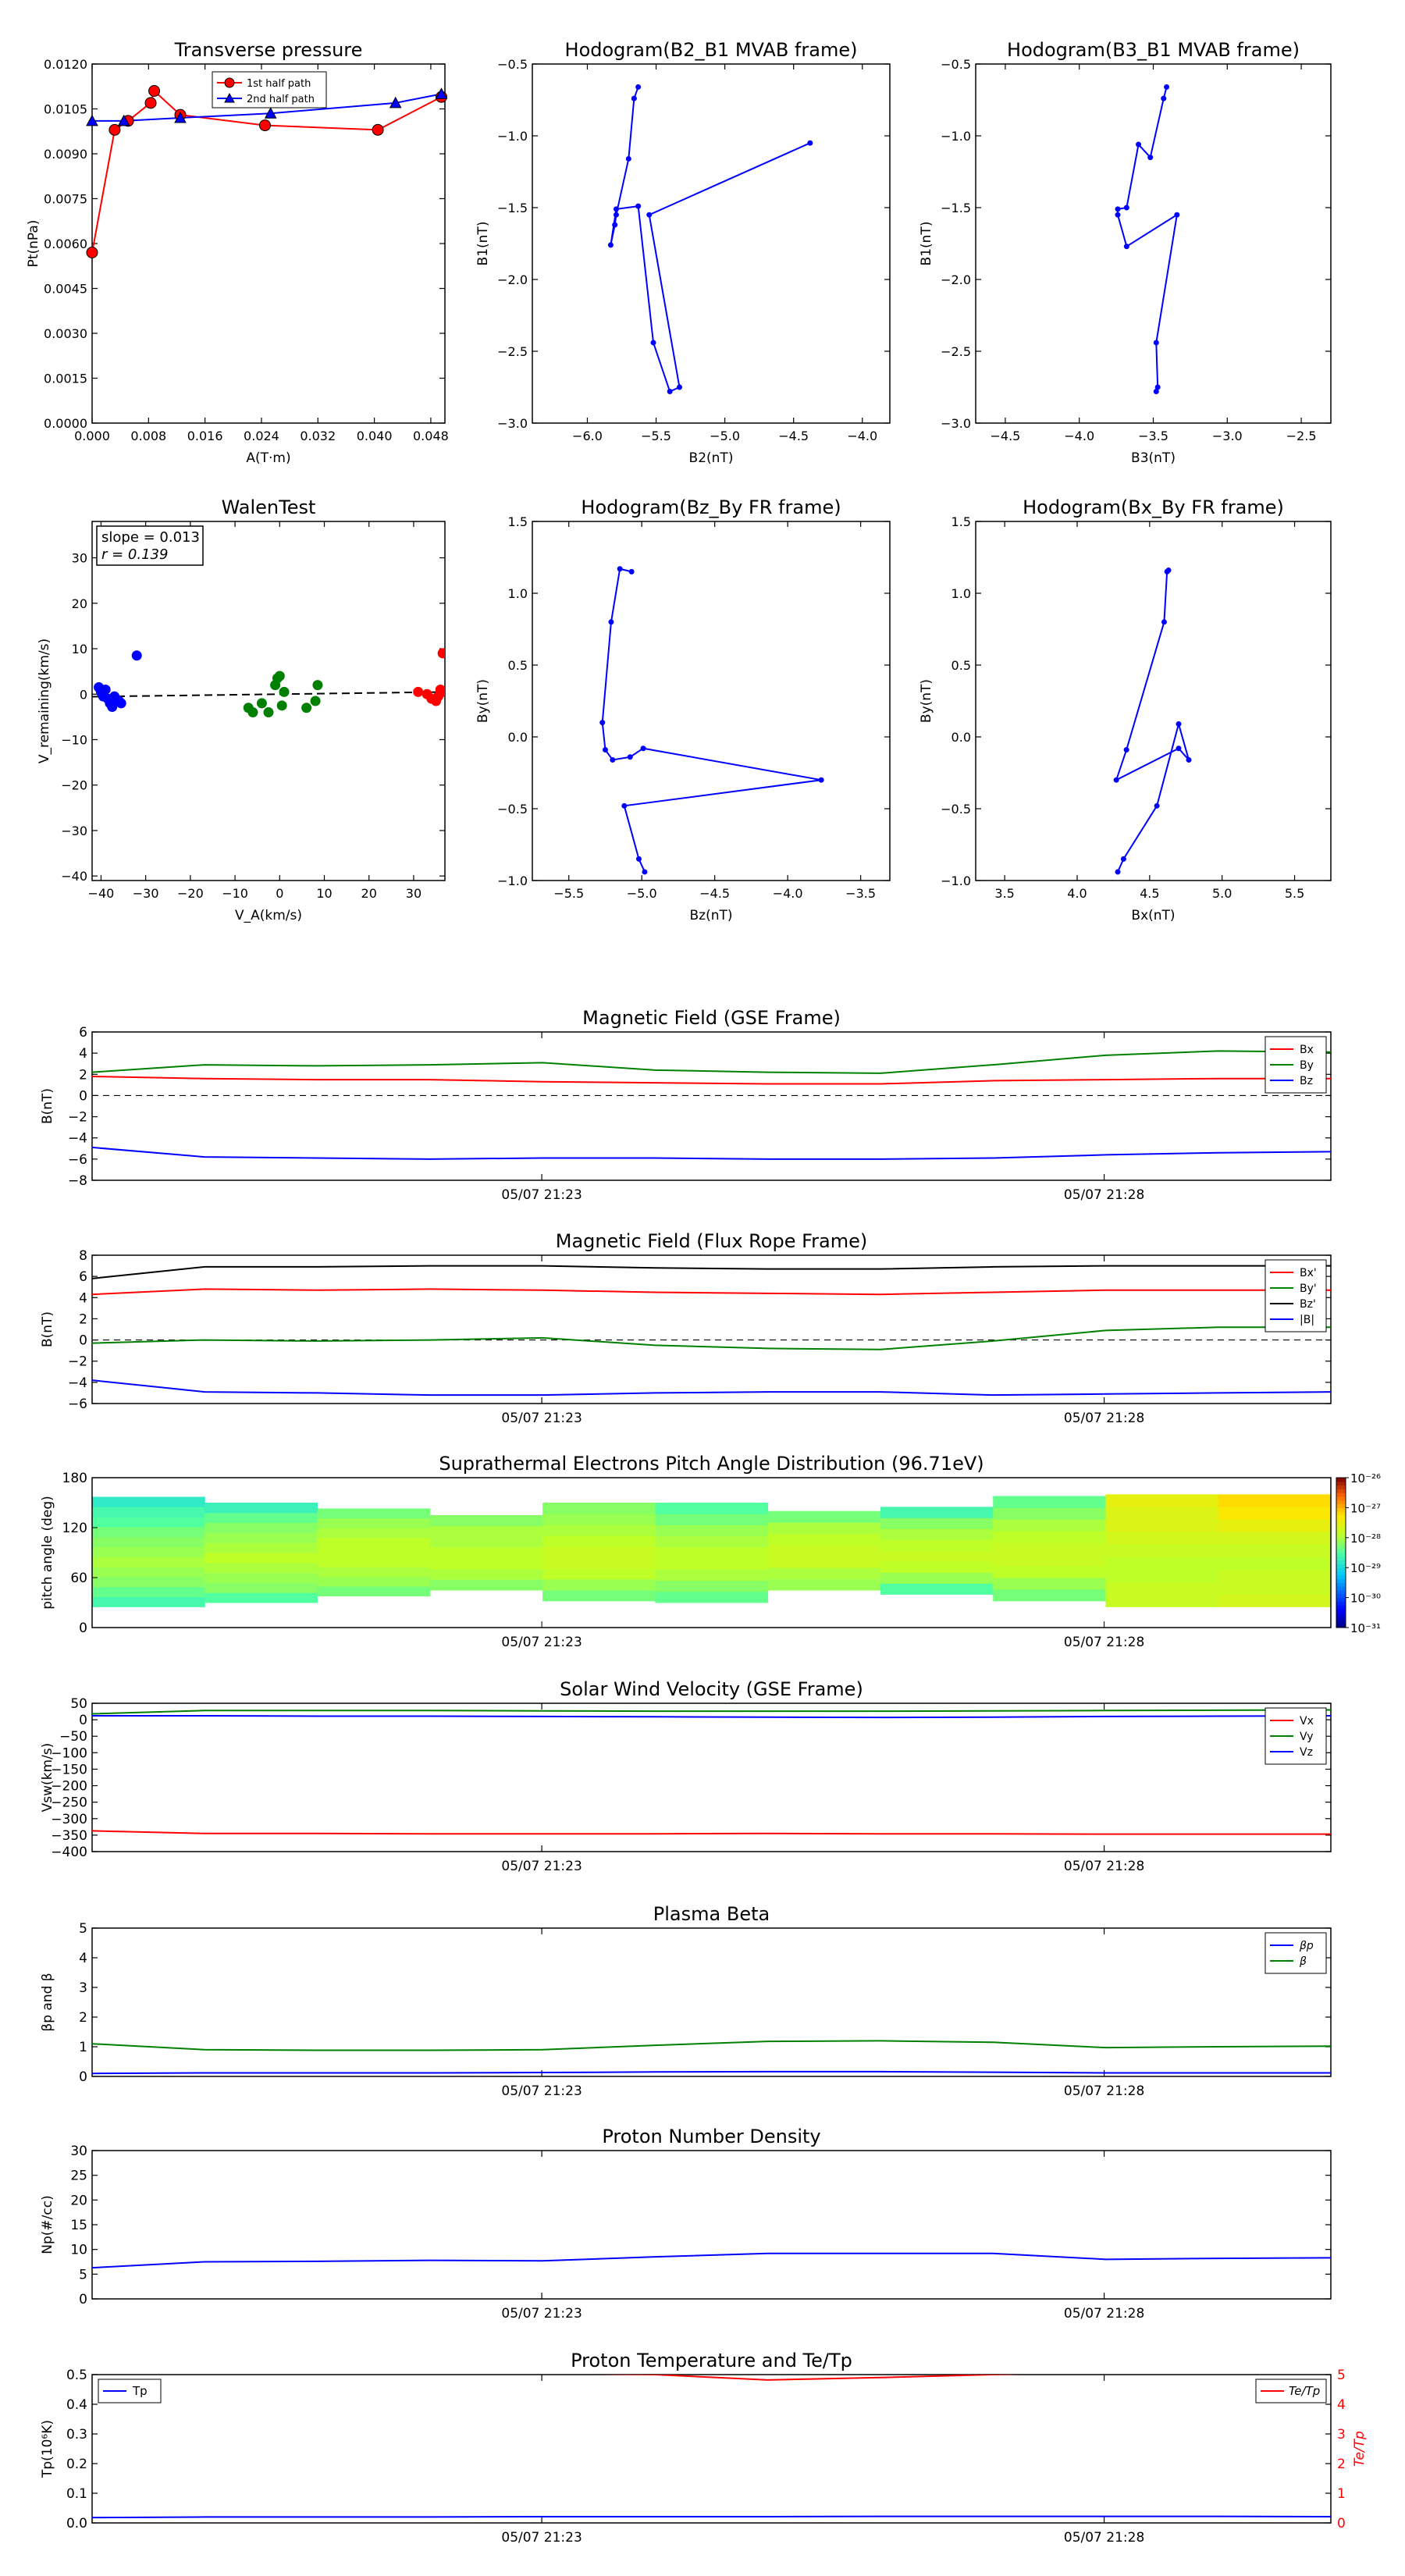 Image resolution: width=1405 pixels, height=2576 pixels. Describe the element at coordinates (83, 2047) in the screenshot. I see `beta-ytick-label: 1` at that location.